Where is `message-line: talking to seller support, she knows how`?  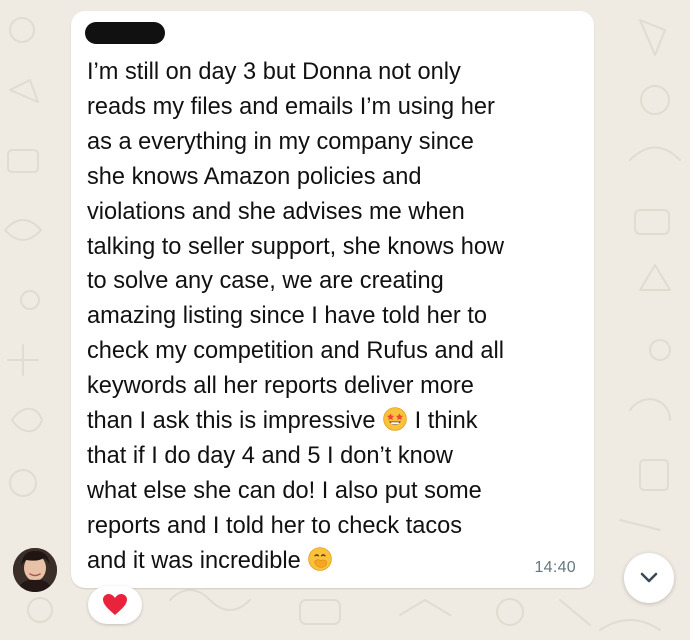 message-line: talking to seller support, she knows how is located at coordinates (296, 246).